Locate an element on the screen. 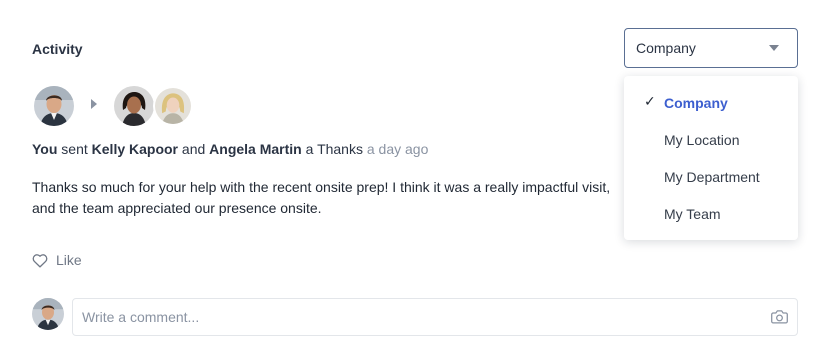 Image resolution: width=829 pixels, height=360 pixels. item-type: Thanks is located at coordinates (340, 149).